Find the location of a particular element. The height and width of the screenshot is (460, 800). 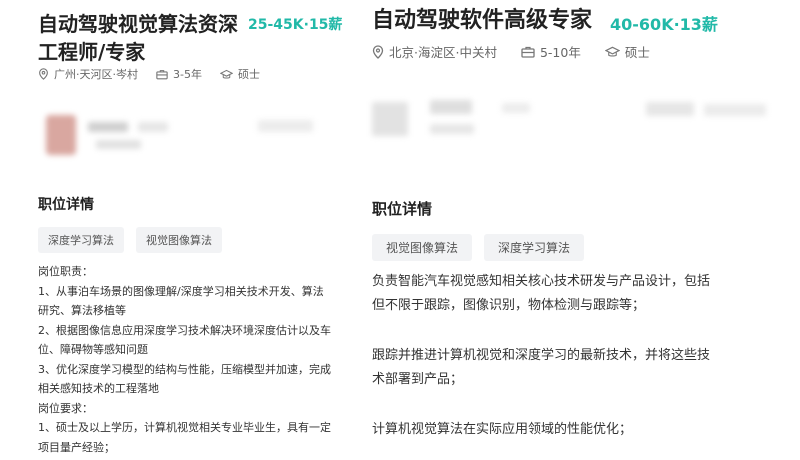

description-line: 计算机视觉算法在实际应用领域的性能优化； is located at coordinates (502, 429).